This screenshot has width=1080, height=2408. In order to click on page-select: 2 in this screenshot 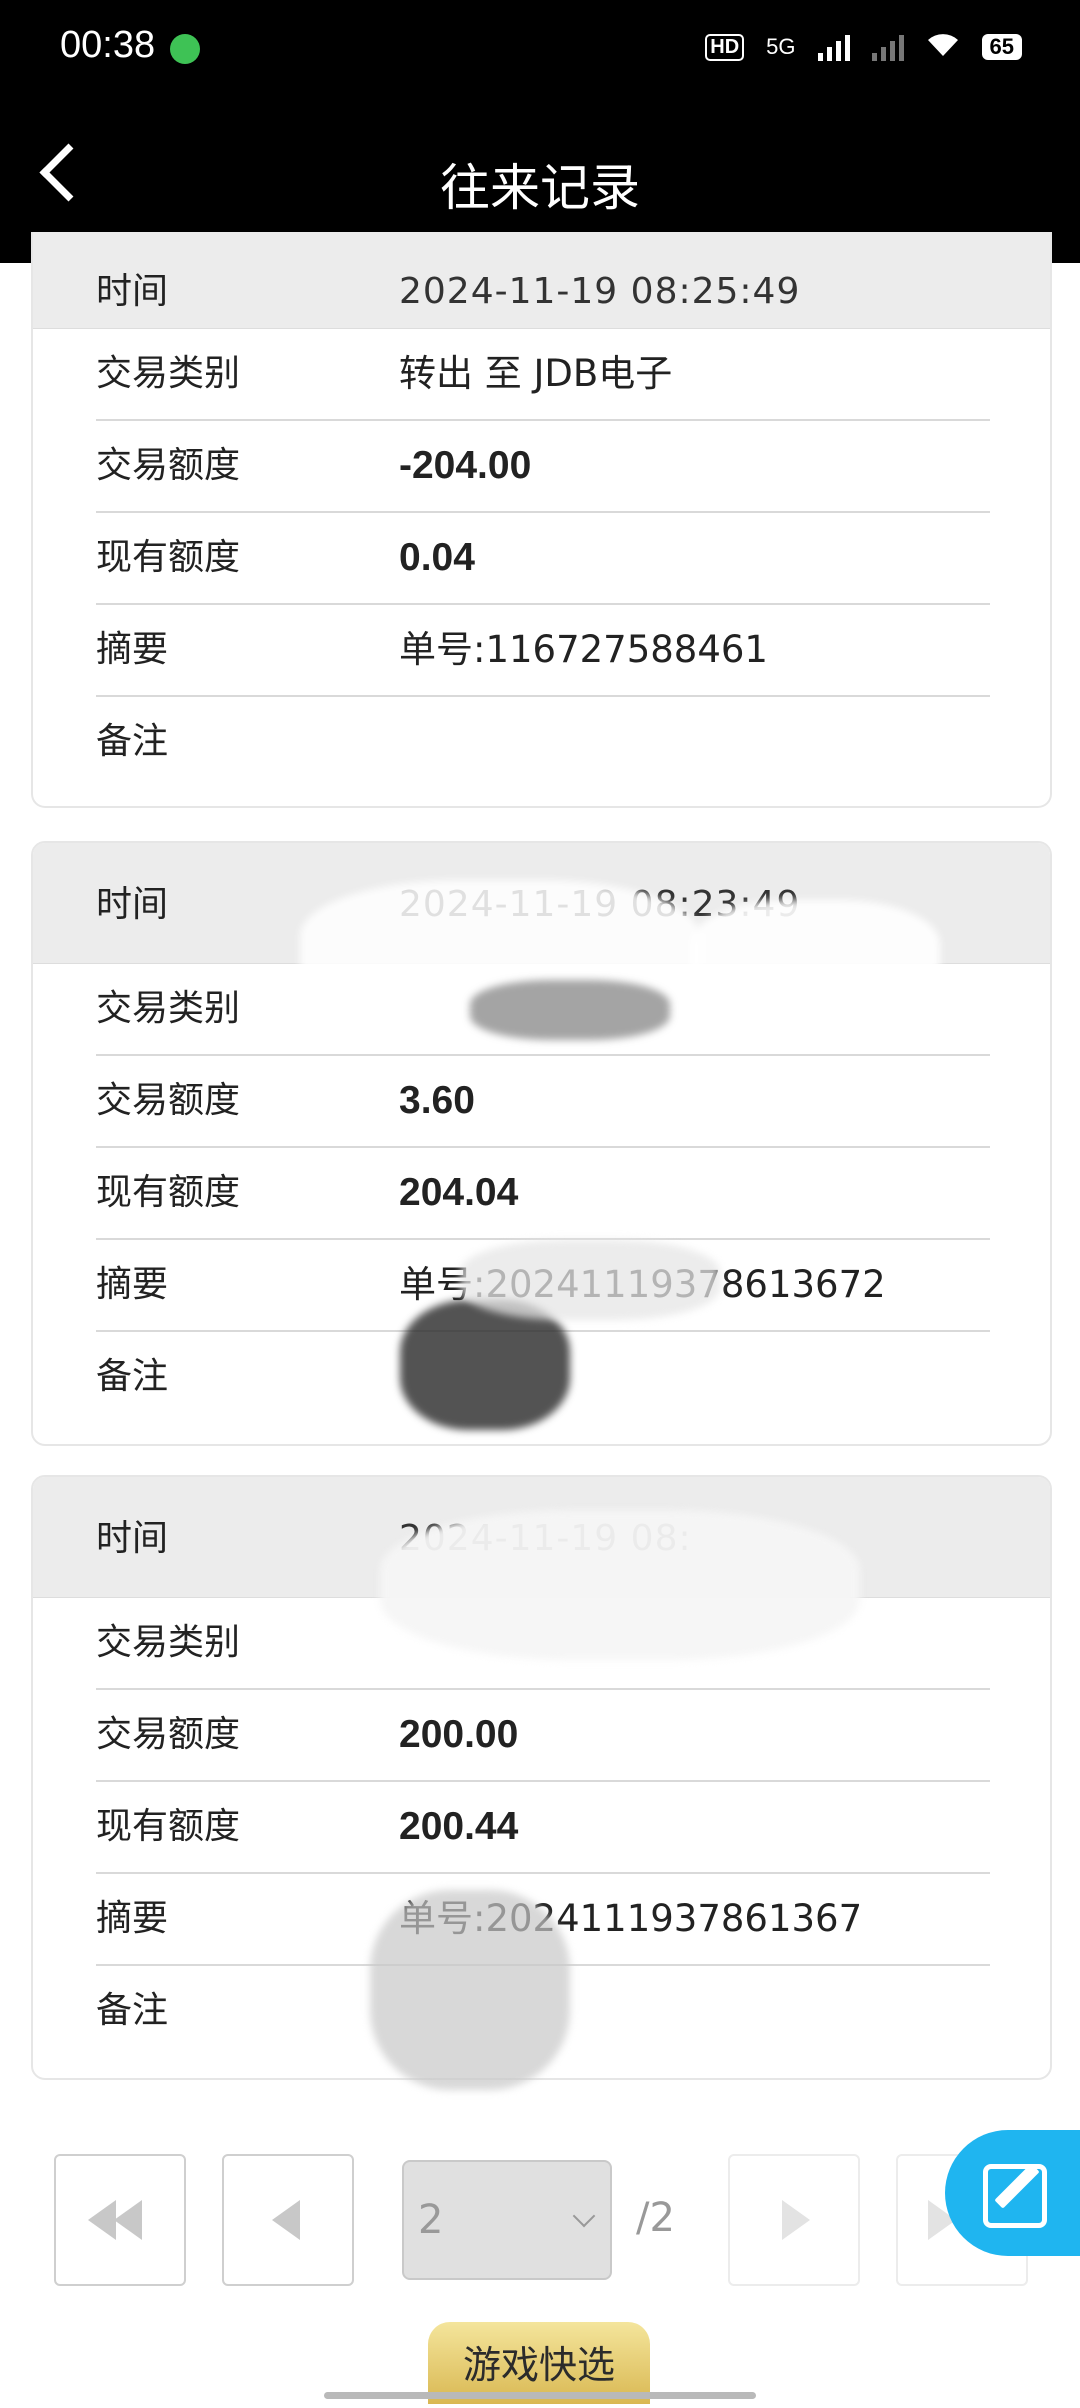, I will do `click(507, 2220)`.